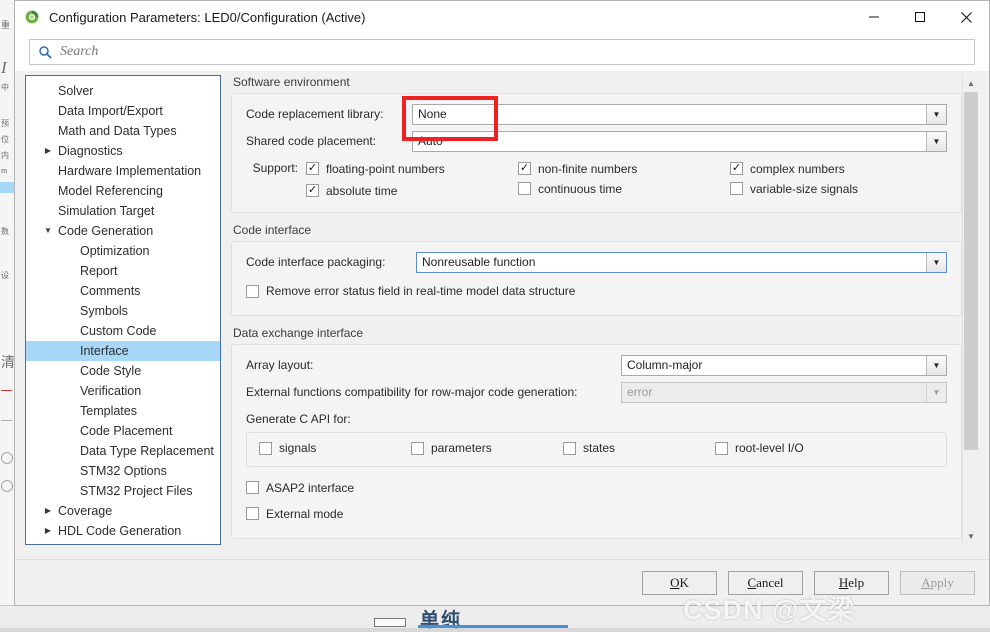 This screenshot has width=990, height=632. I want to click on checkbox-variable-size-signals: variable-size signals, so click(794, 189).